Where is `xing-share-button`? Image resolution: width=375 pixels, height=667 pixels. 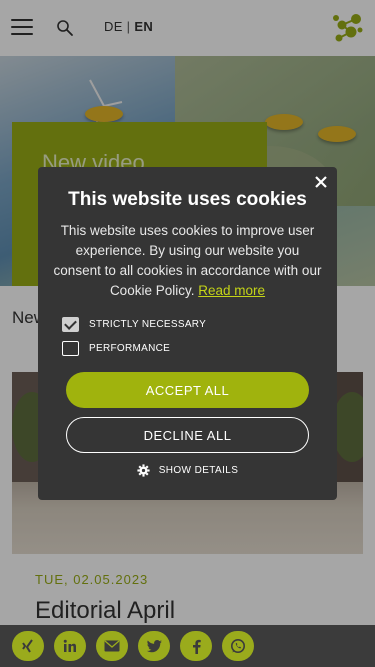
xing-share-button is located at coordinates (28, 646).